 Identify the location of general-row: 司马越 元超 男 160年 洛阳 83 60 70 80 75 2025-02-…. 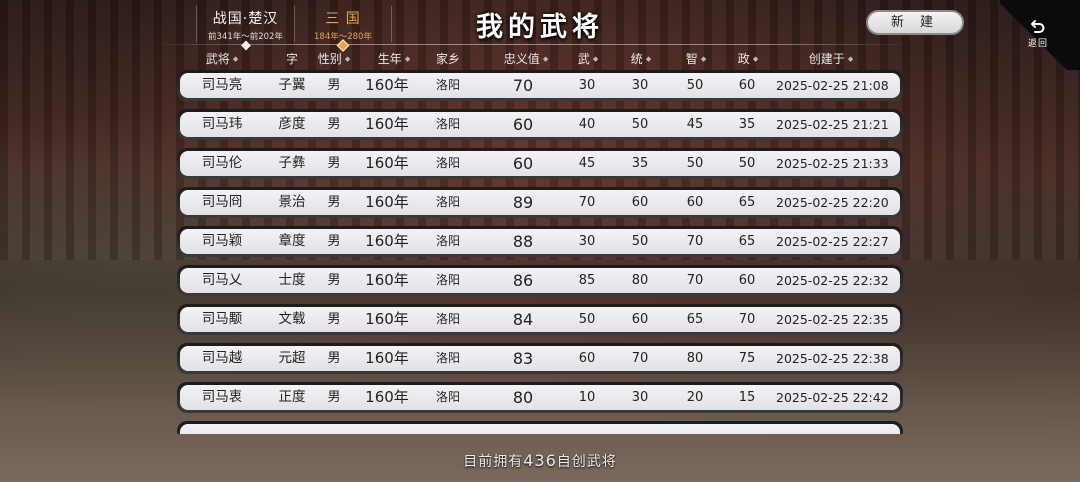
(540, 358).